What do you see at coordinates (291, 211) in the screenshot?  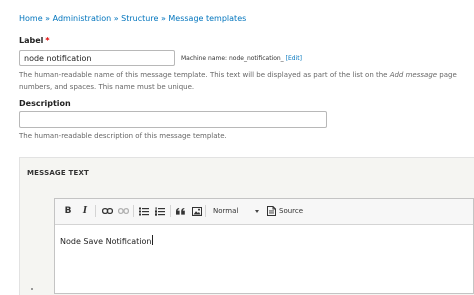 I see `source-button-label: Source` at bounding box center [291, 211].